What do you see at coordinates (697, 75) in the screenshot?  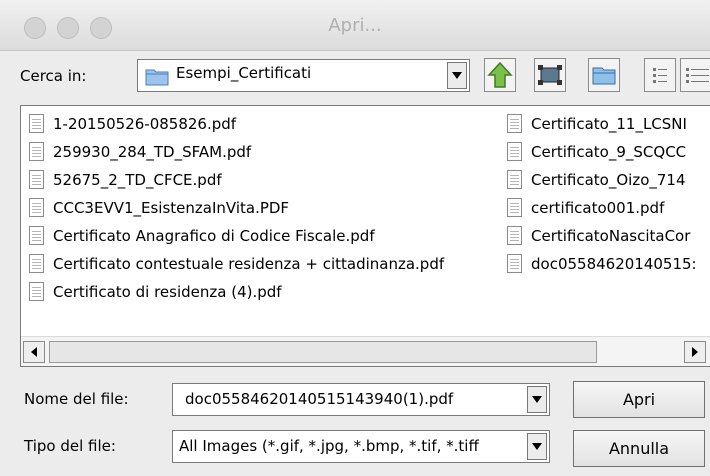 I see `details-view-icon` at bounding box center [697, 75].